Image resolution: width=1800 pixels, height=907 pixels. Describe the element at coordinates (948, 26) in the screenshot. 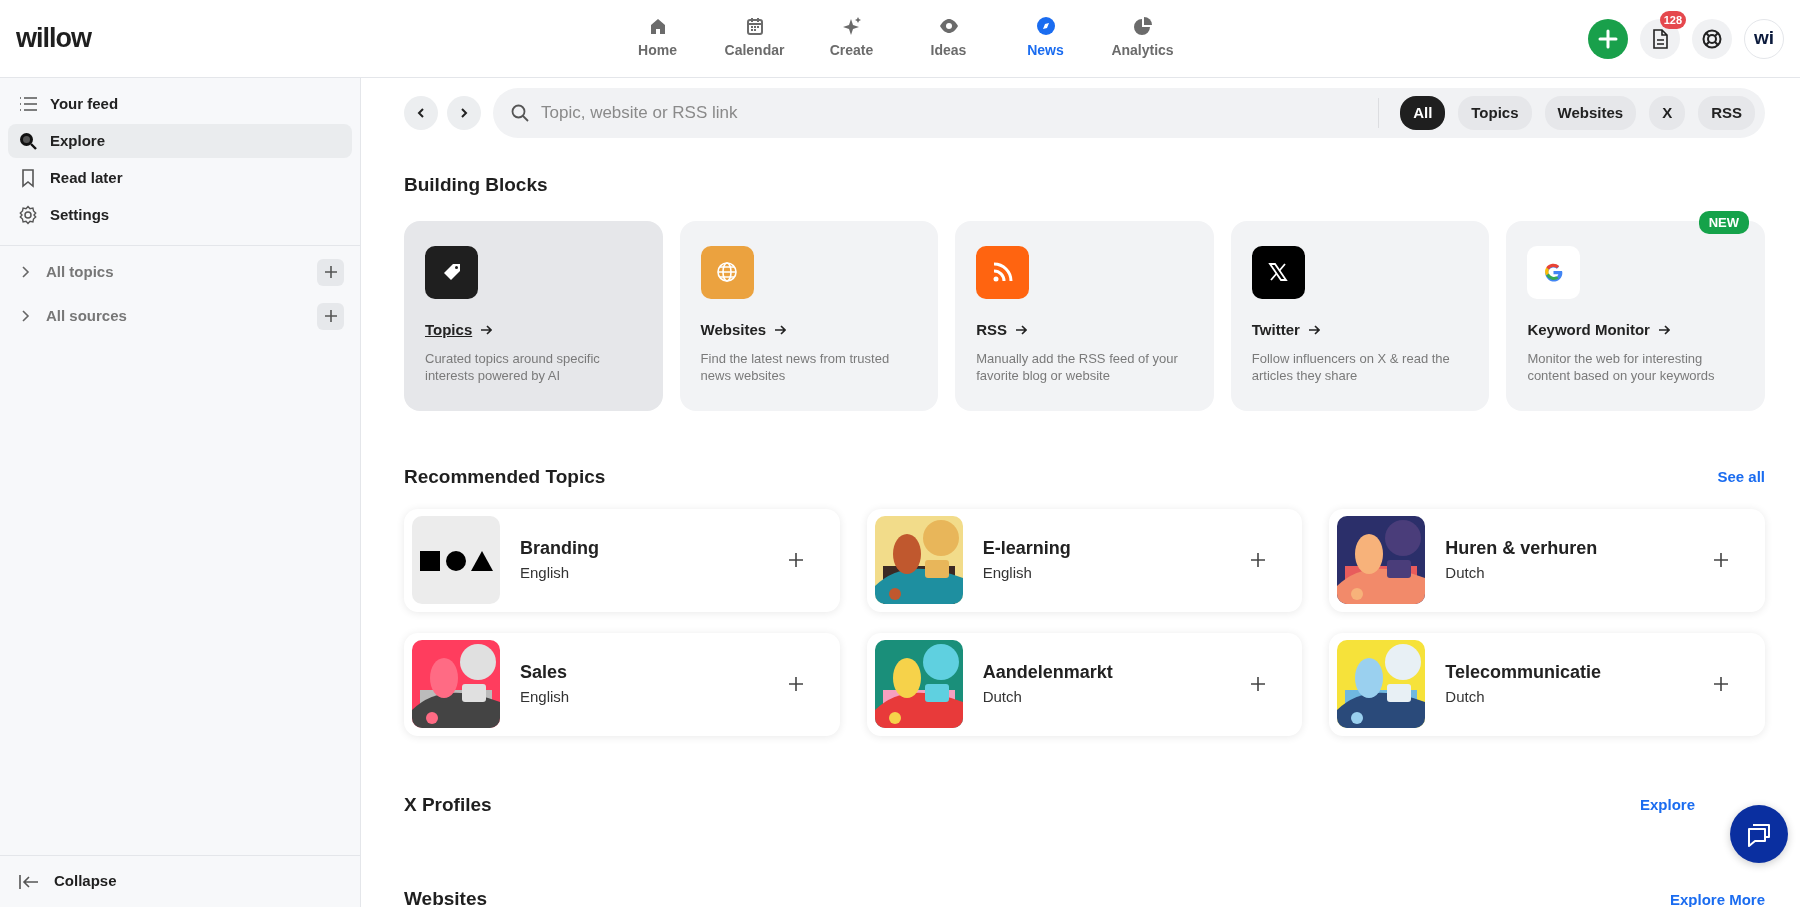

I see `eye-icon` at that location.